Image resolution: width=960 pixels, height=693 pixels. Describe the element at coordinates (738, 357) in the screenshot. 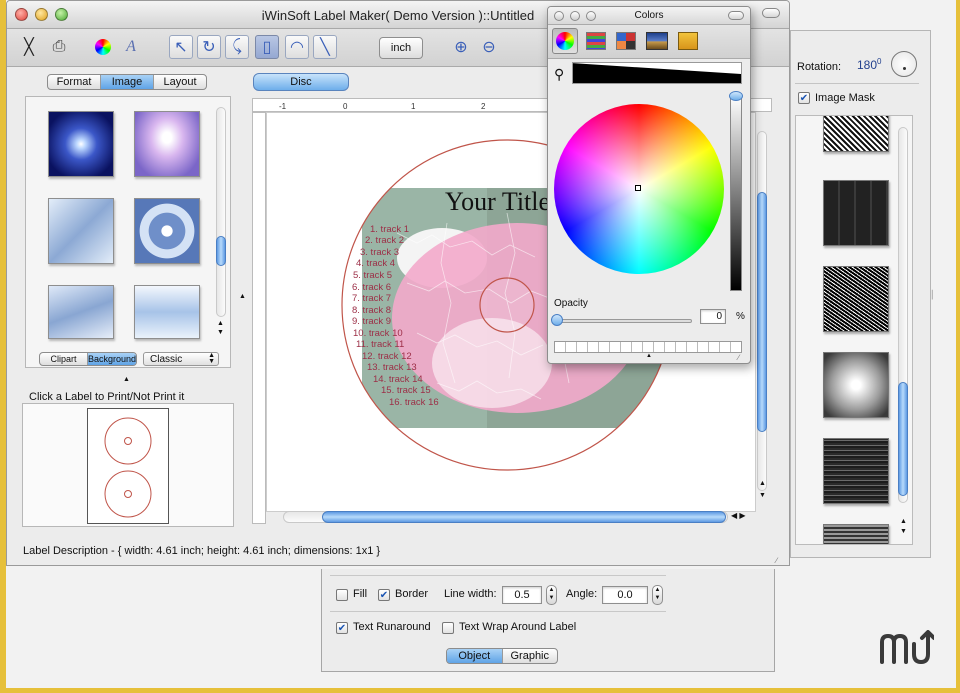

I see `resize-grip-icon: ∕` at that location.